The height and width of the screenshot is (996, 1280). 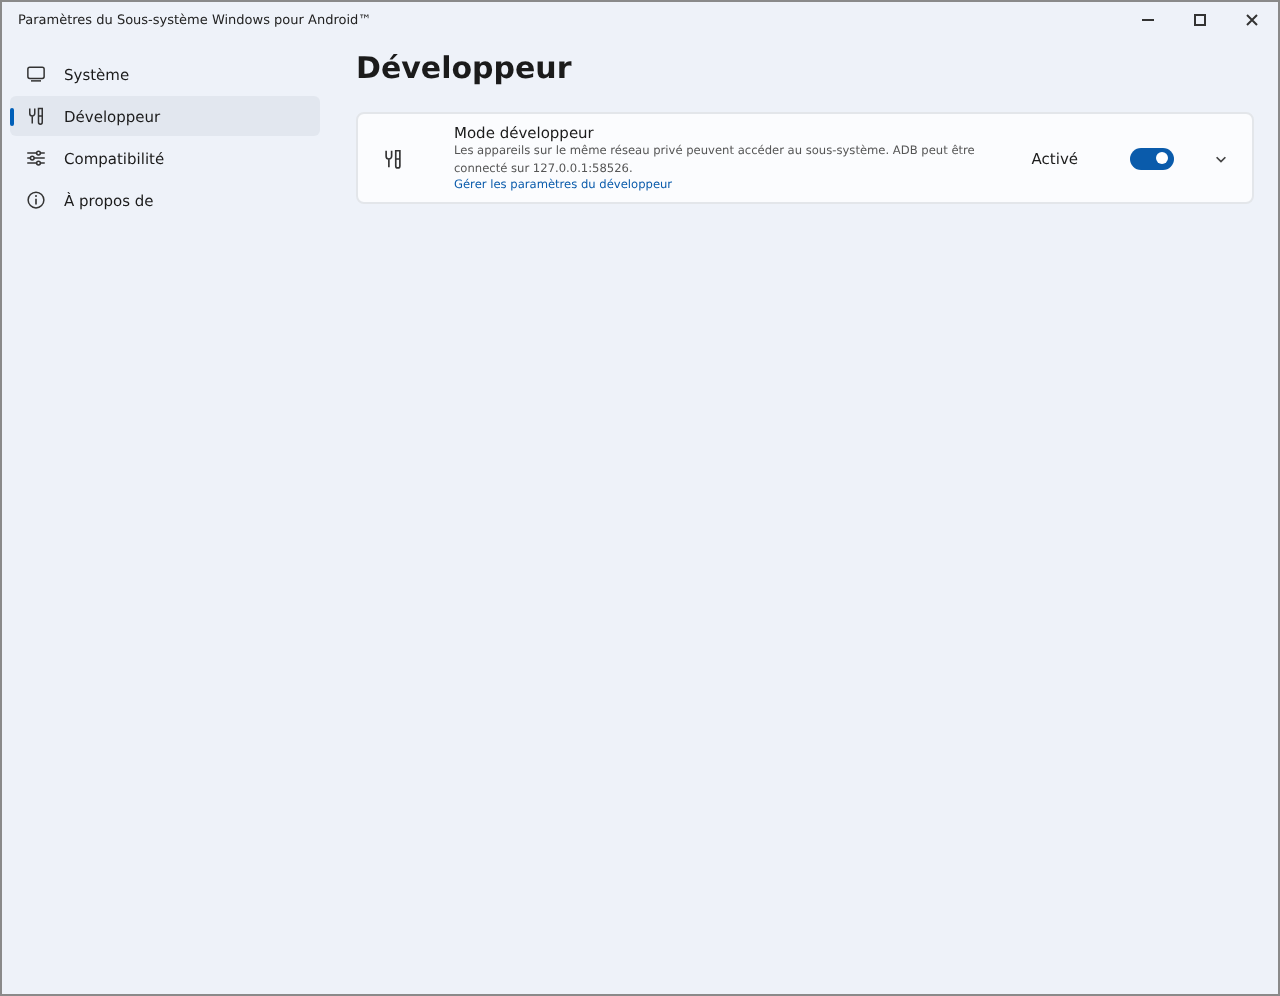 What do you see at coordinates (465, 68) in the screenshot?
I see `page-title: Développeur` at bounding box center [465, 68].